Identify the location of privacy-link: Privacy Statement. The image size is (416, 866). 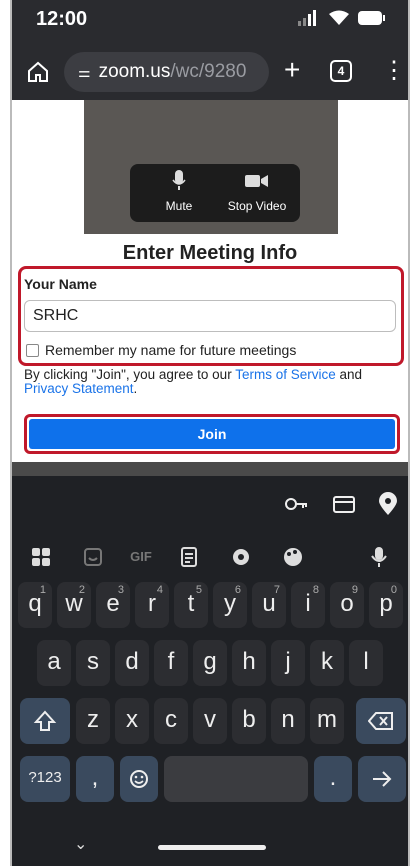
(79, 388).